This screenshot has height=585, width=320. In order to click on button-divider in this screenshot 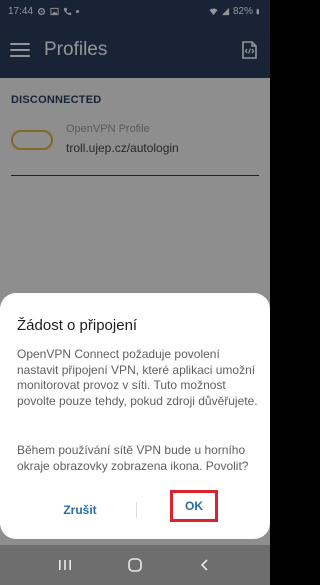, I will do `click(136, 510)`.